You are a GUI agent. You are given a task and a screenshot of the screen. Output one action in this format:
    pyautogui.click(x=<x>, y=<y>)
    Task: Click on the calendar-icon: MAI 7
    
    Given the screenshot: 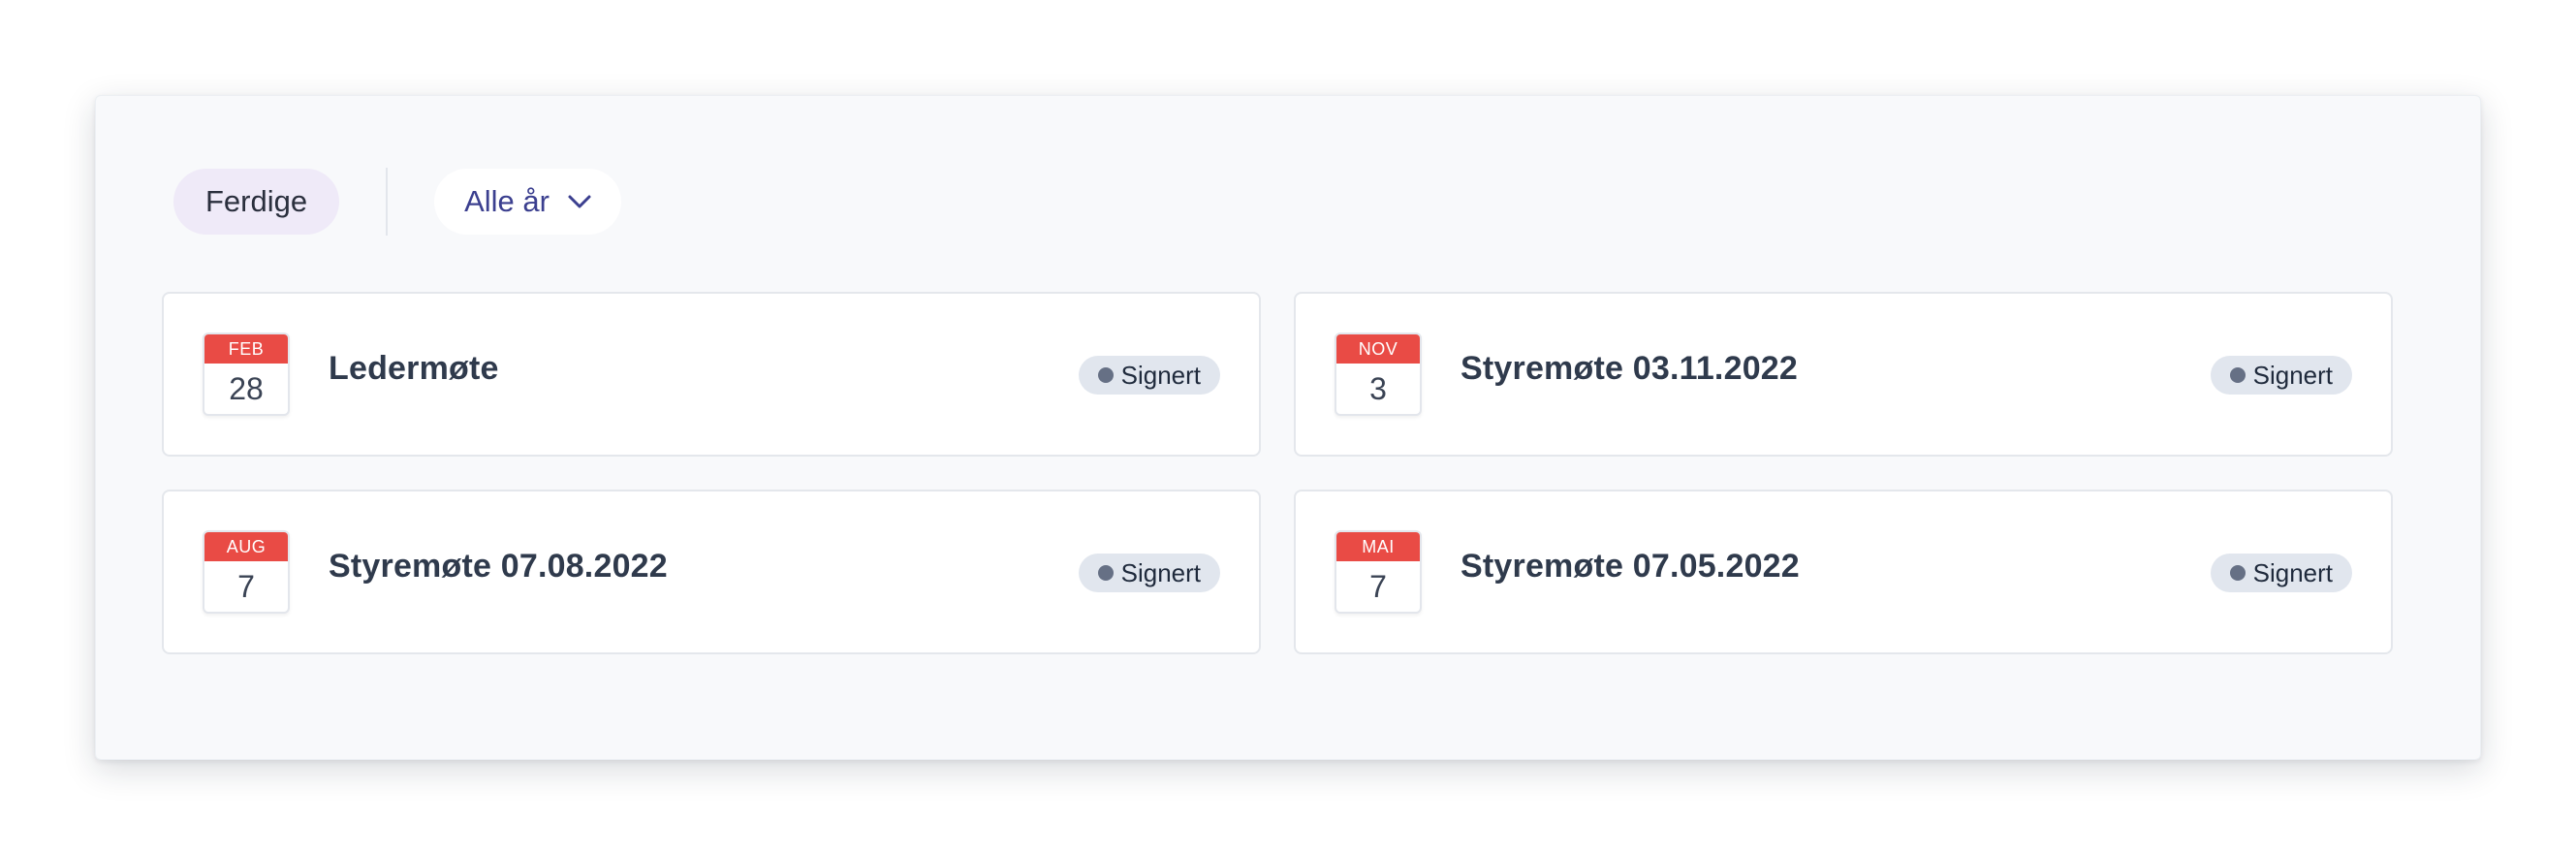 What is the action you would take?
    pyautogui.click(x=1378, y=572)
    